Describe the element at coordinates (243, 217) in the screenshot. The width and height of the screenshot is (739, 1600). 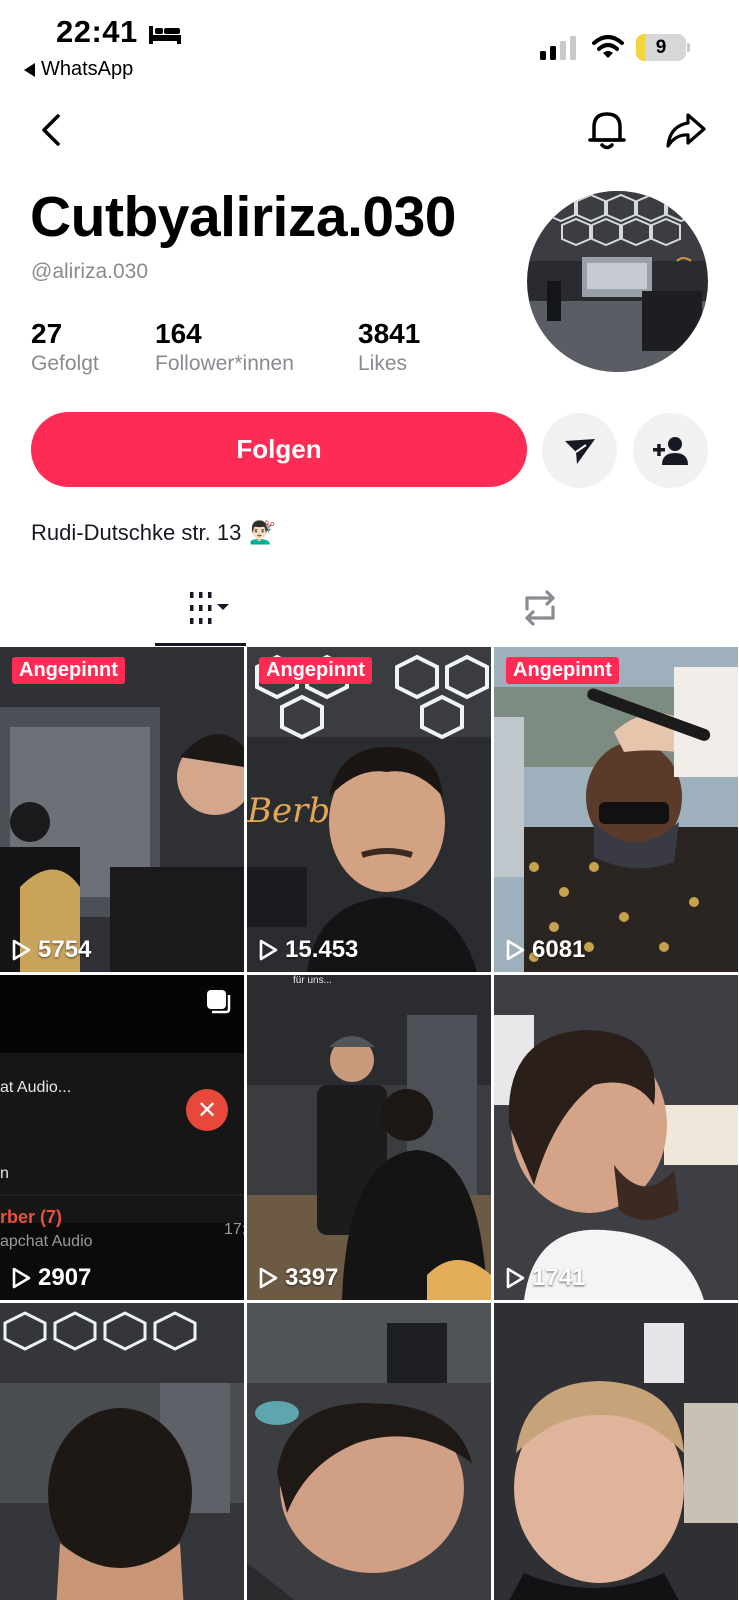
I see `profile-display-name: Cutbyaliriza.030` at that location.